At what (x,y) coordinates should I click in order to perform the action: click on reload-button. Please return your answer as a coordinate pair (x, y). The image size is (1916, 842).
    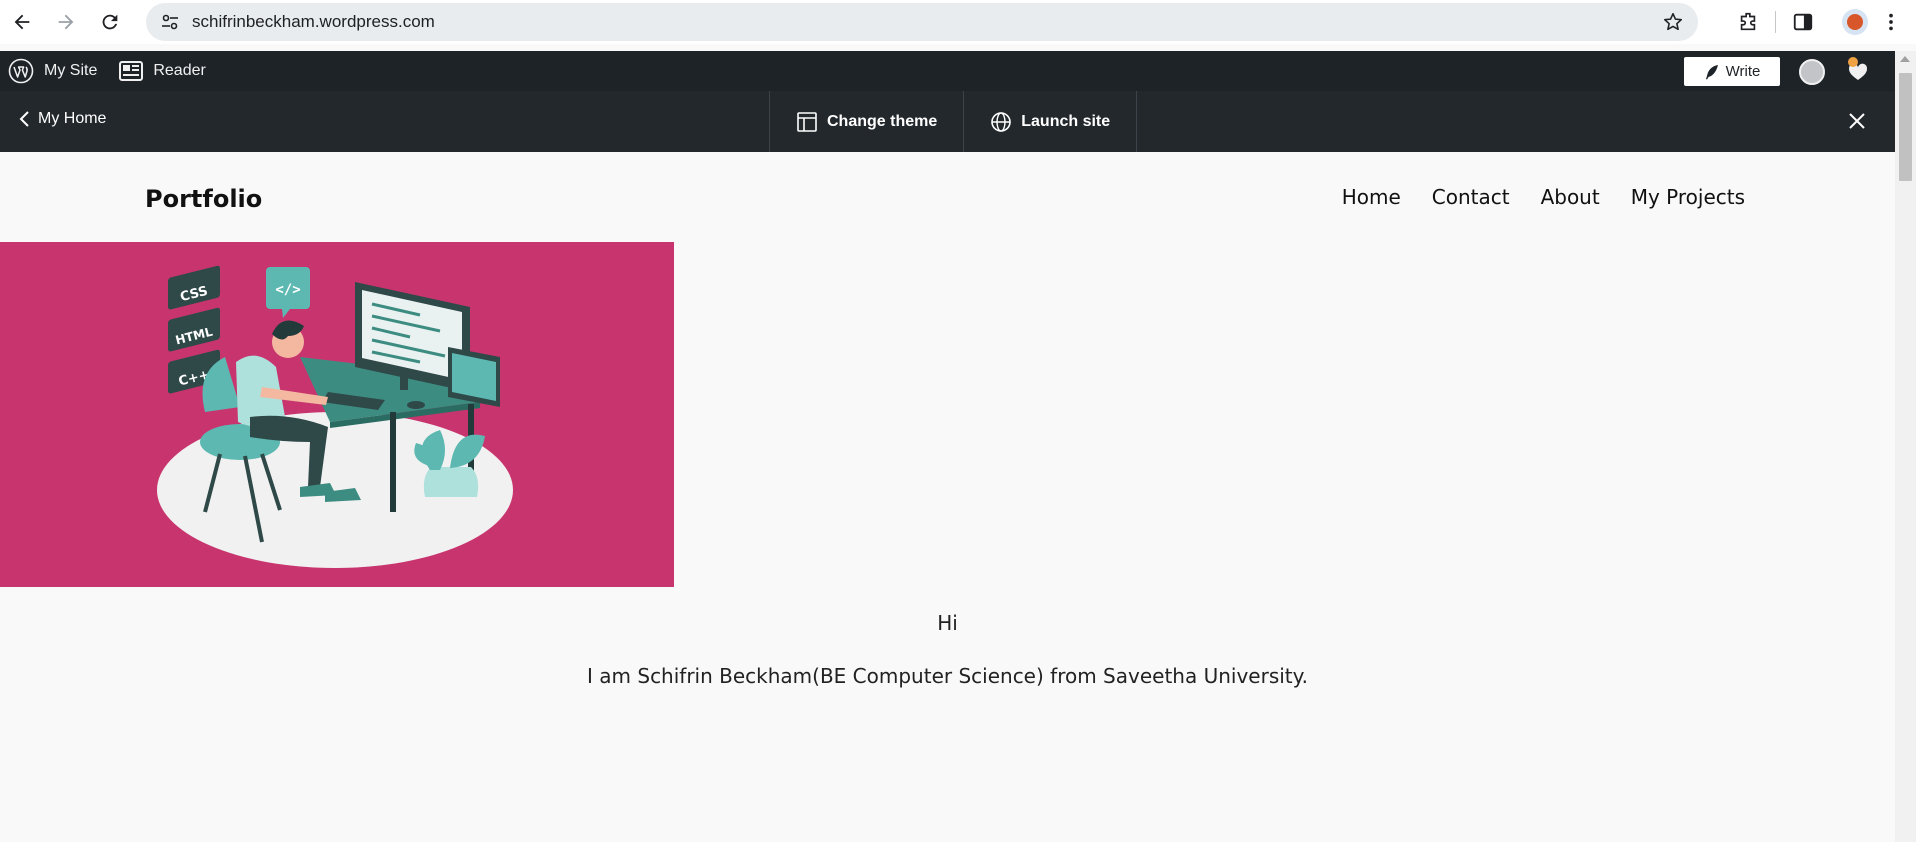
    Looking at the image, I should click on (110, 22).